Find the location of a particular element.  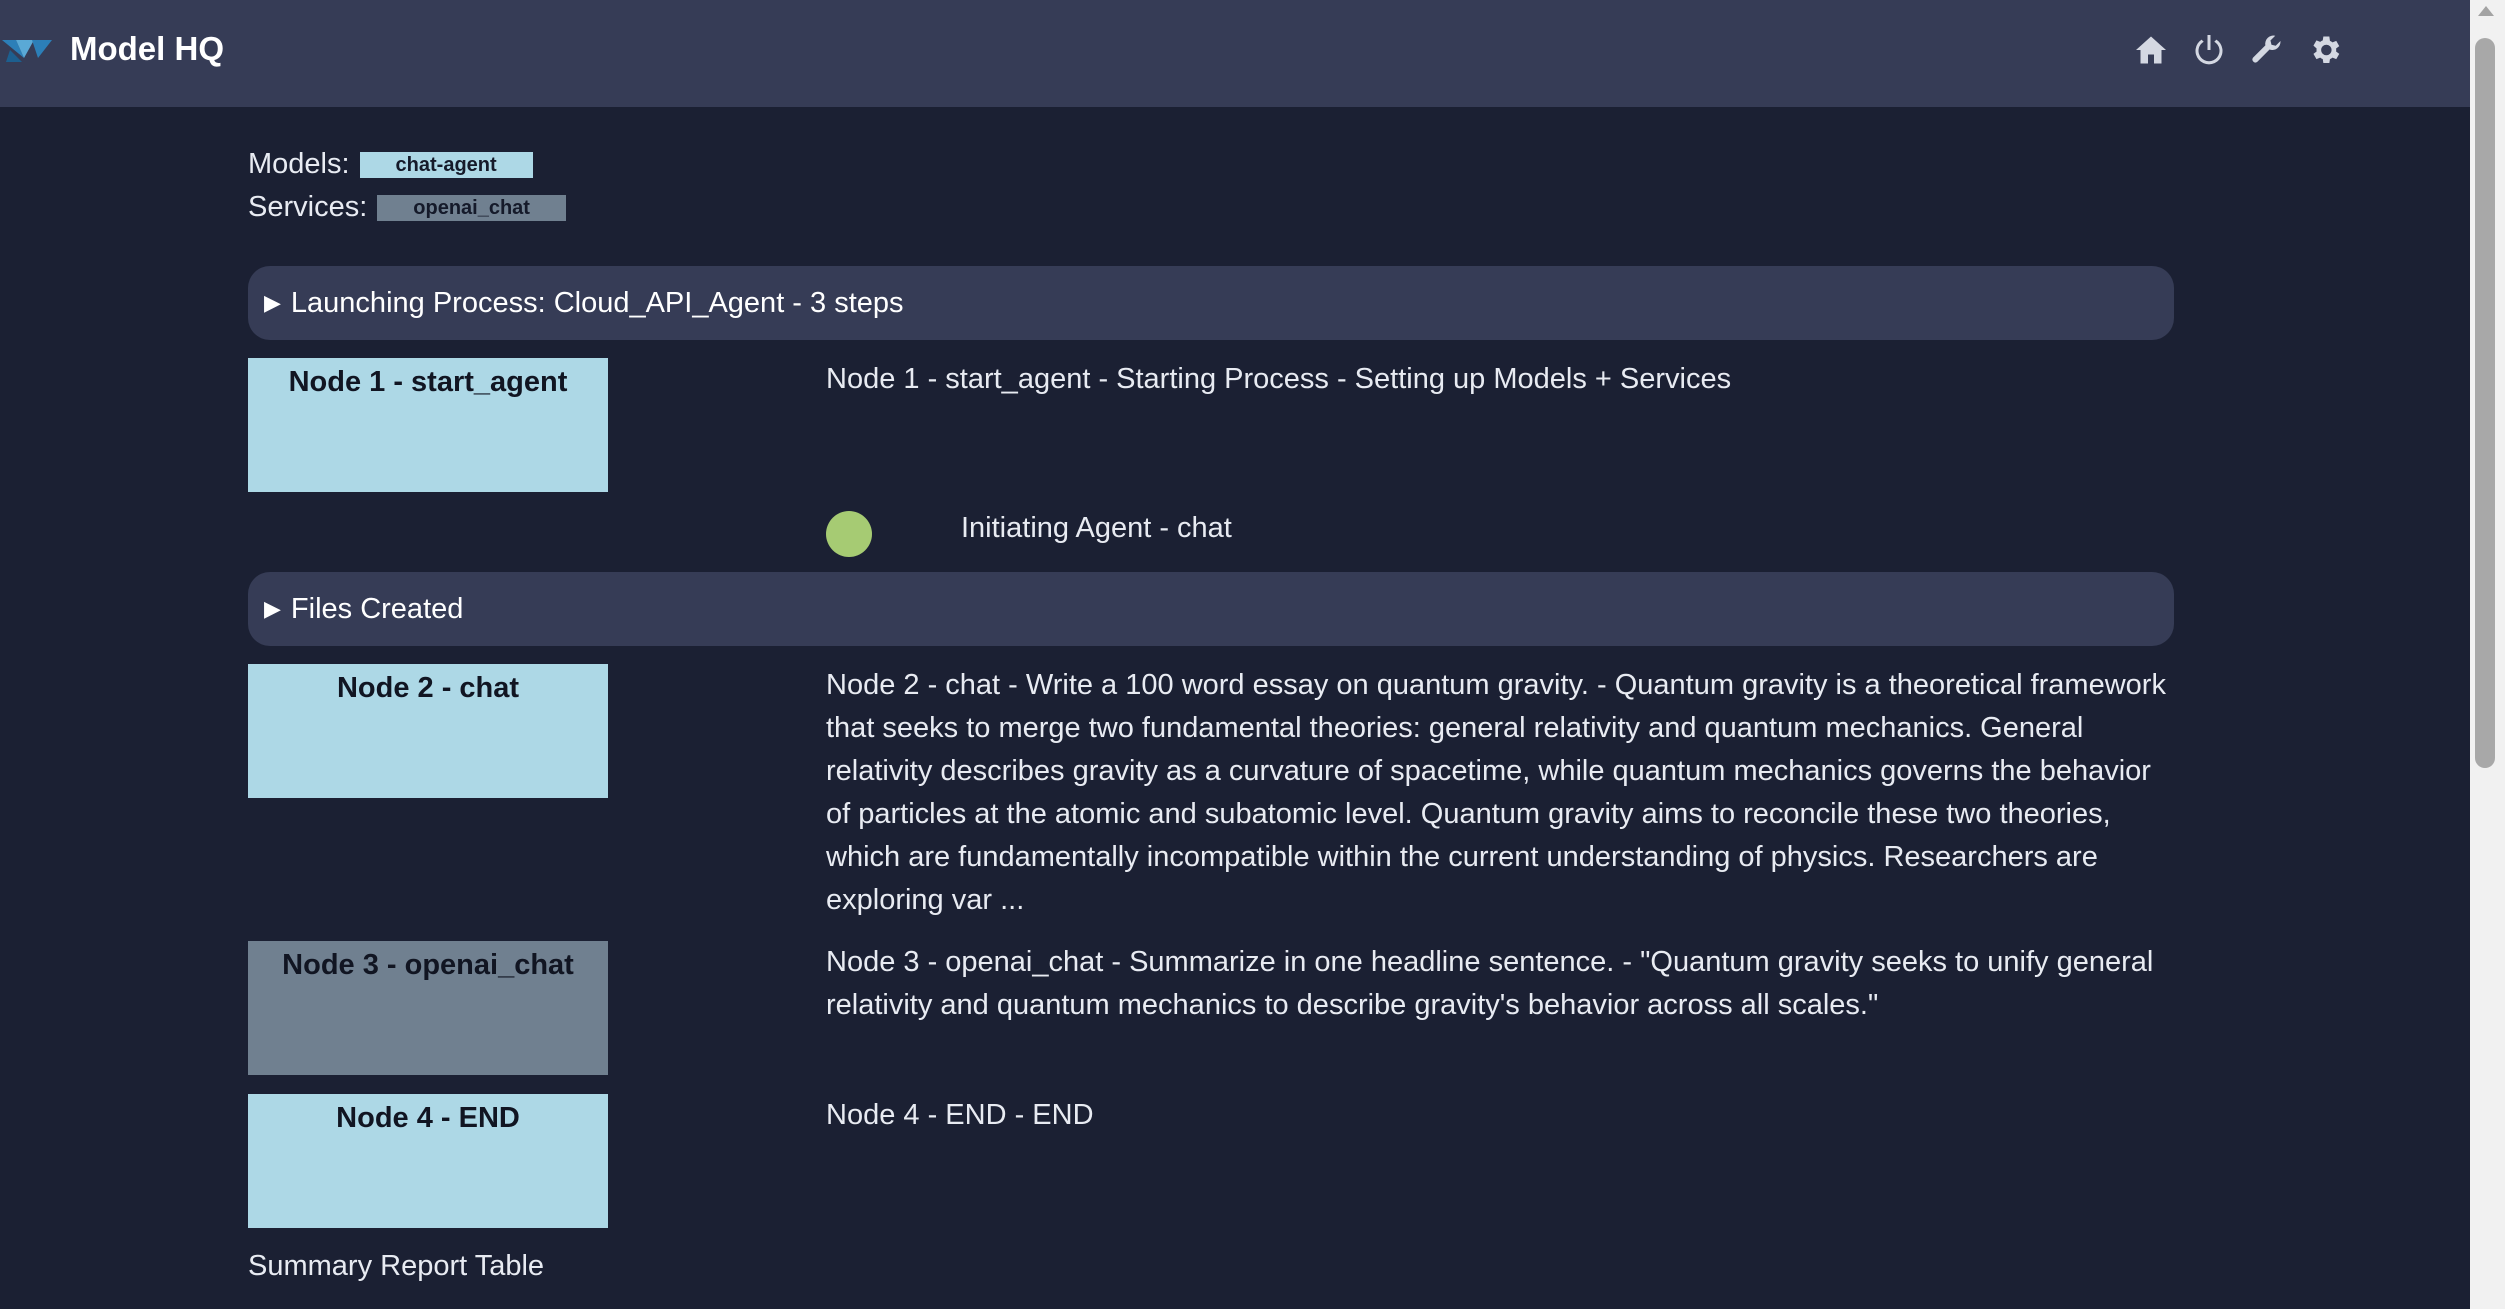

models-label: Models: is located at coordinates (299, 164).